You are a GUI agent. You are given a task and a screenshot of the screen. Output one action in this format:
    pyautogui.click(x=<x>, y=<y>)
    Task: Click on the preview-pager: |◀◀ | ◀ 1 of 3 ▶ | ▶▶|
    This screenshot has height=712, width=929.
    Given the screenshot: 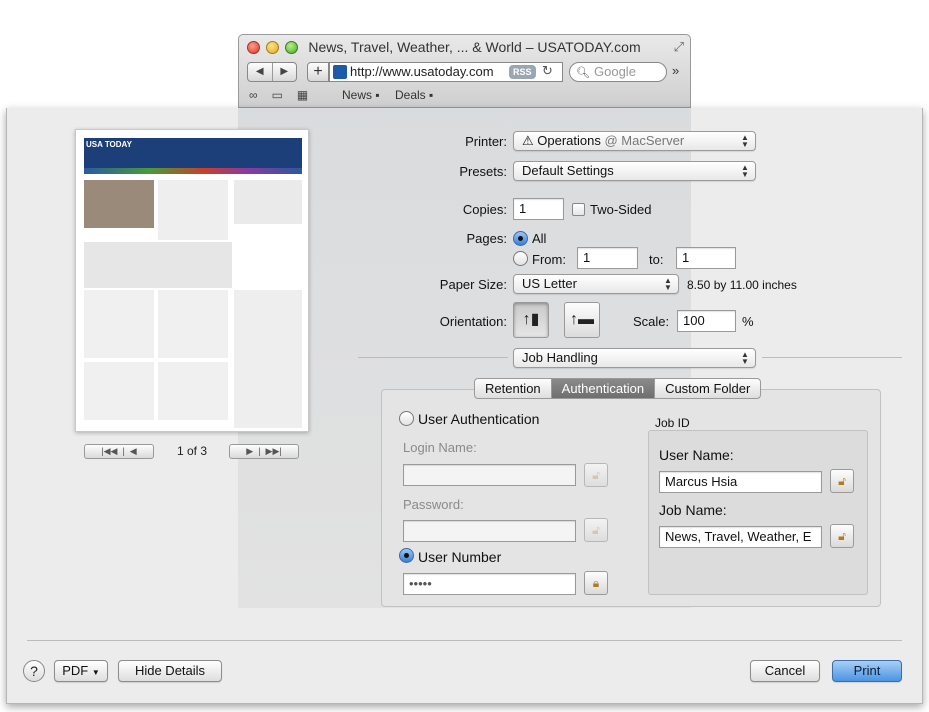 What is the action you would take?
    pyautogui.click(x=191, y=452)
    